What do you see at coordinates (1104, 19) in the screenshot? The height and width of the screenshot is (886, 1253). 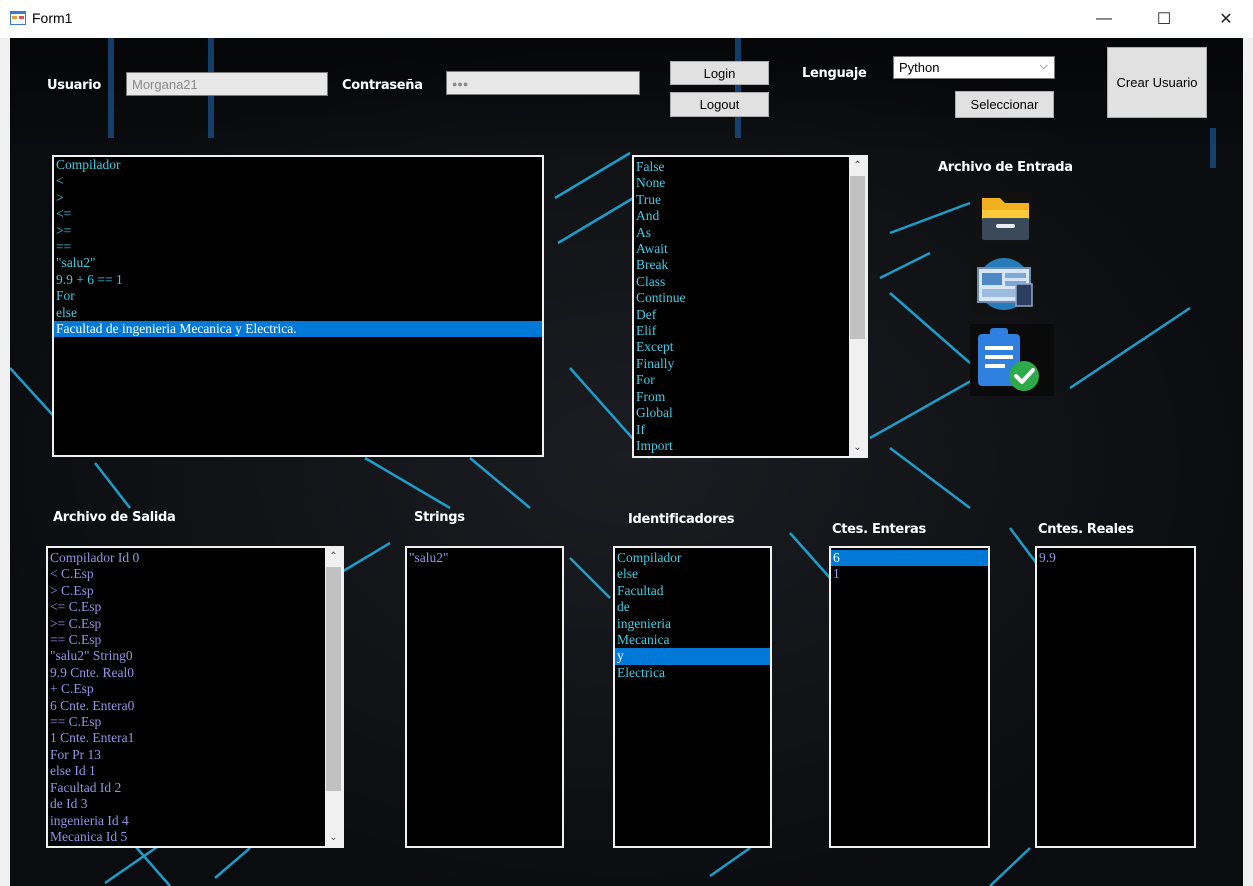 I see `minimize-button: —` at bounding box center [1104, 19].